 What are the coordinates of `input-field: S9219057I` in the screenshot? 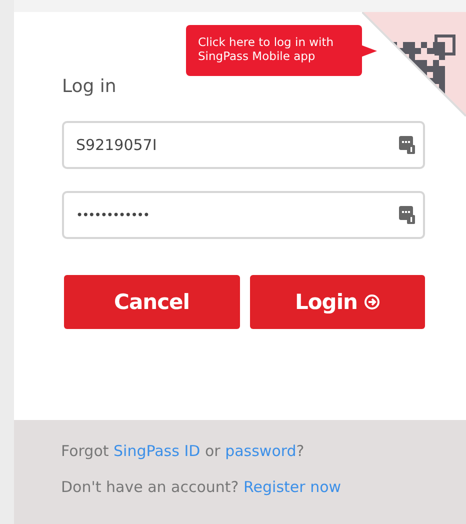 It's located at (243, 145).